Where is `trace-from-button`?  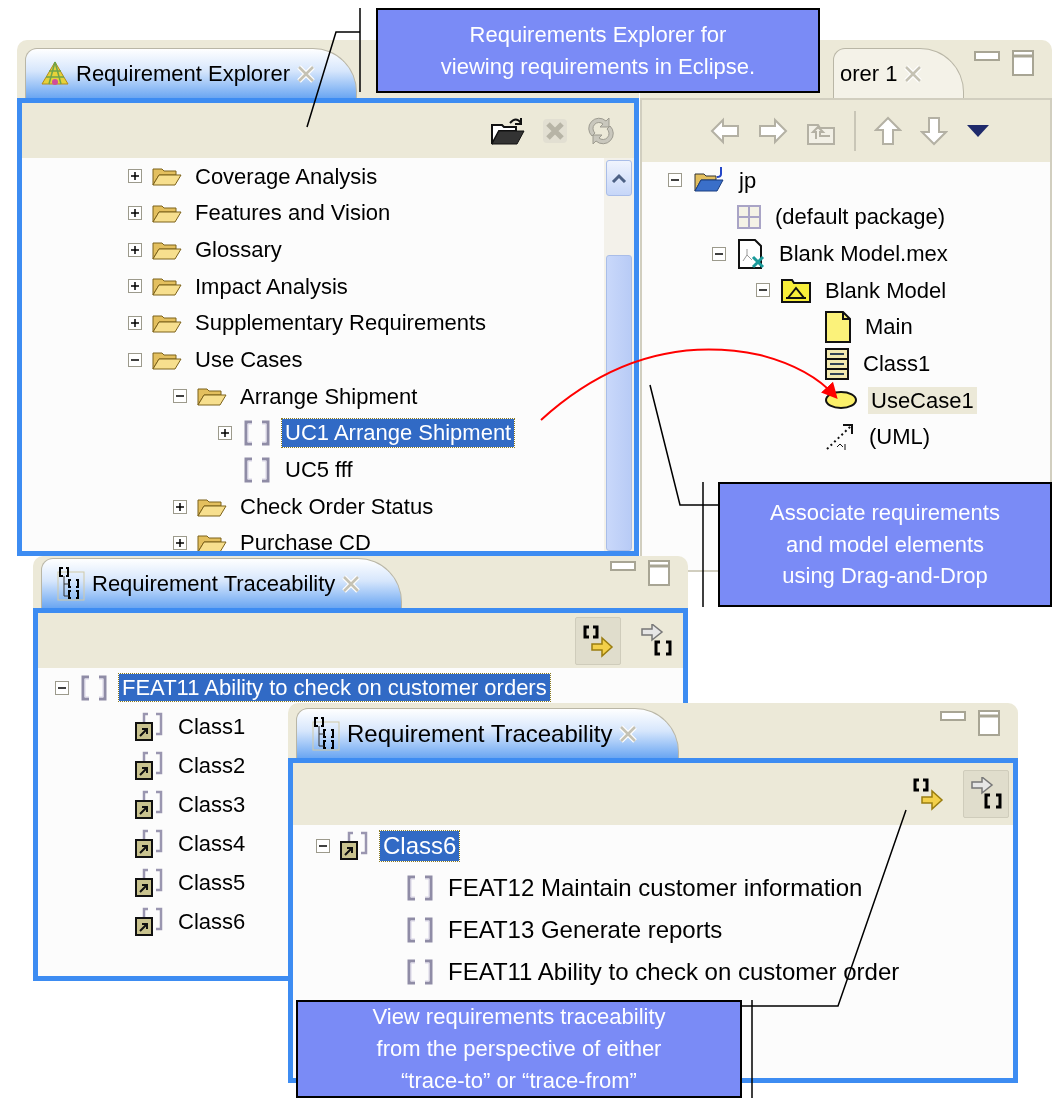 trace-from-button is located at coordinates (986, 794).